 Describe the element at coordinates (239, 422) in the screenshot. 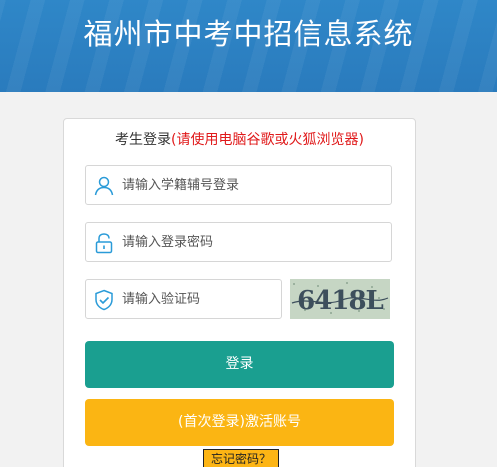

I see `activate-account-button: (首次登录)激活账号` at that location.